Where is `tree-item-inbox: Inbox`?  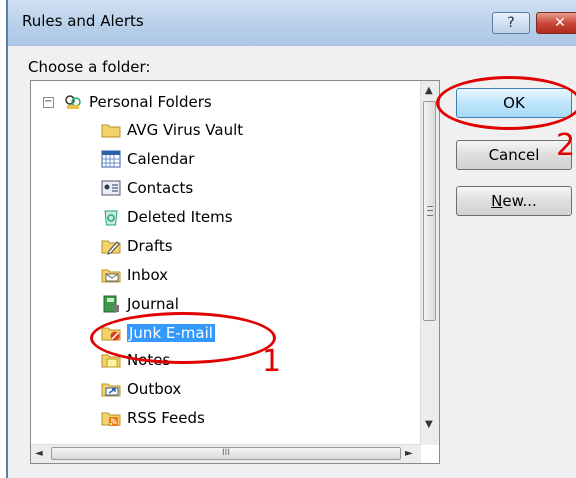
tree-item-inbox: Inbox is located at coordinates (134, 275).